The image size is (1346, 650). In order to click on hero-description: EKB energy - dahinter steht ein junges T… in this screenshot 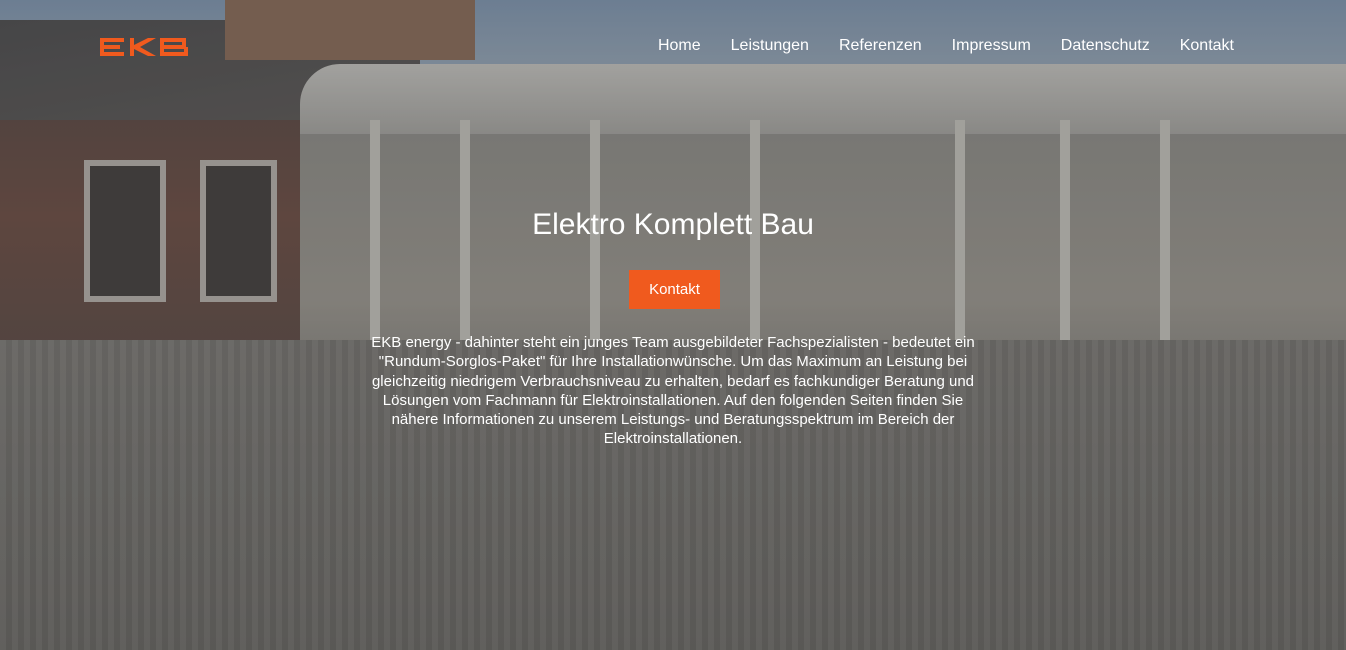, I will do `click(673, 391)`.